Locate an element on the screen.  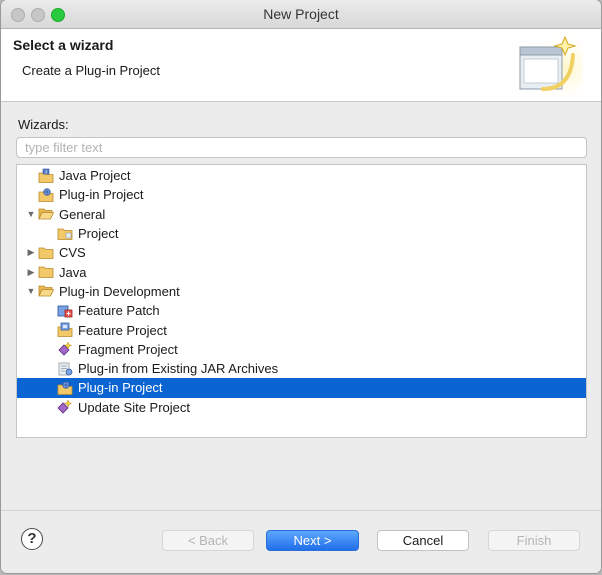
tree-item-feature-patch: Feature Patch is located at coordinates (301, 310).